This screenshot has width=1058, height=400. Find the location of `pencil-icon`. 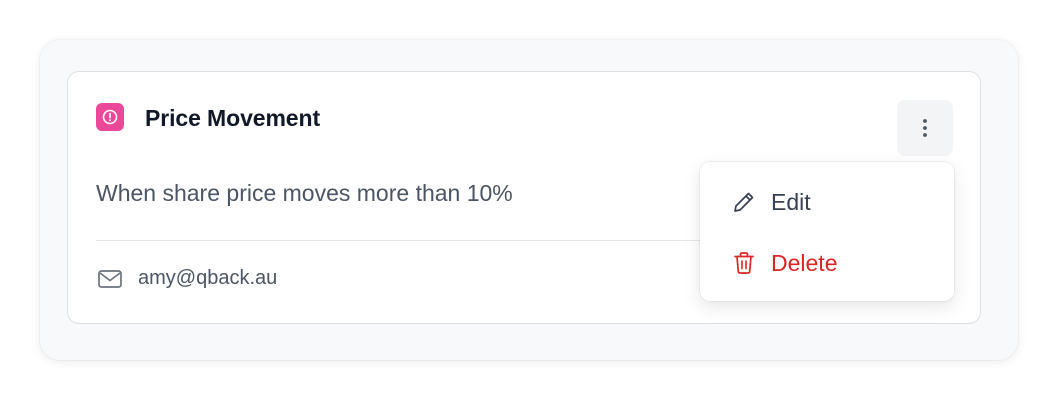

pencil-icon is located at coordinates (744, 202).